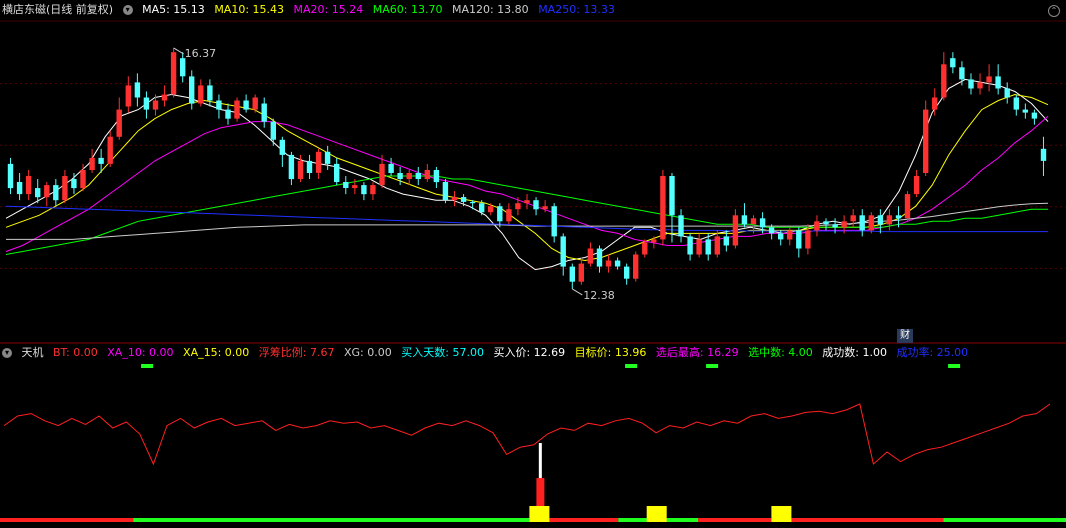 This screenshot has height=528, width=1066. What do you see at coordinates (58, 9) in the screenshot?
I see `stock-title: 横店东磁(日线 前复权)` at bounding box center [58, 9].